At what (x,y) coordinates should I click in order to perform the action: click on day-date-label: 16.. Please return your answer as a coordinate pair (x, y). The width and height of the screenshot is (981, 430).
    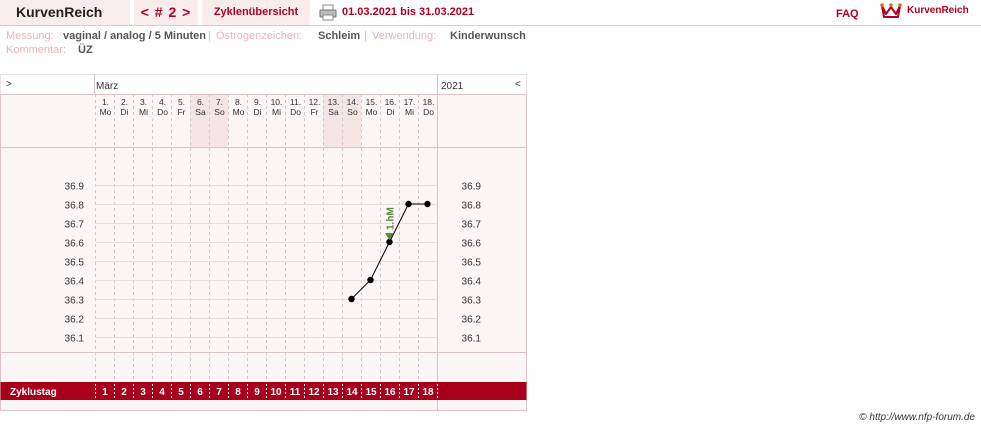
    Looking at the image, I should click on (391, 102).